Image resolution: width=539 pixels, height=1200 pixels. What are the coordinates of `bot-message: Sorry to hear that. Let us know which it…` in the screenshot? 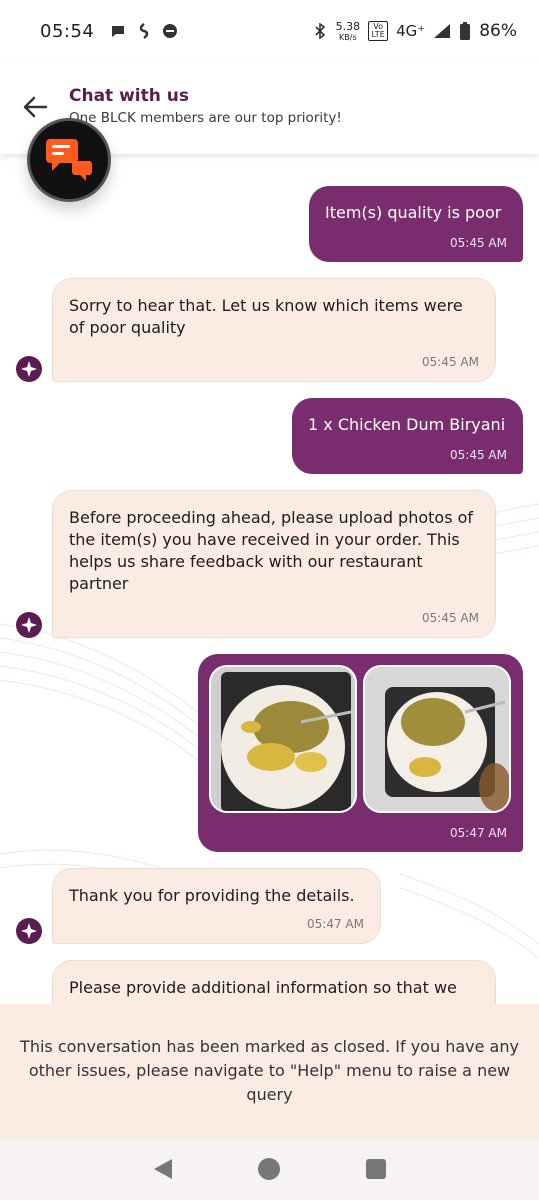 It's located at (274, 330).